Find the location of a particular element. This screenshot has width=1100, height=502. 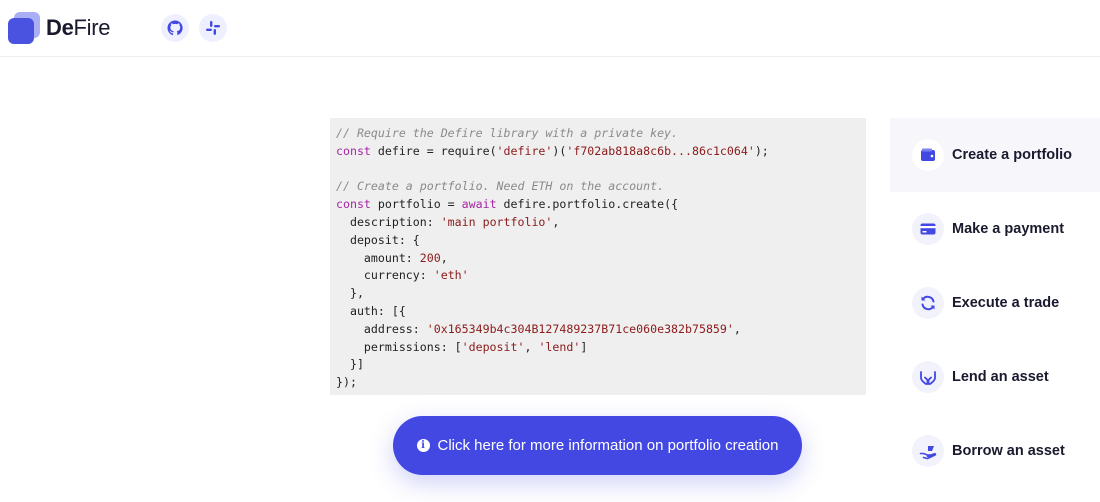

code-token: defire.portfolio.create({ is located at coordinates (587, 204).